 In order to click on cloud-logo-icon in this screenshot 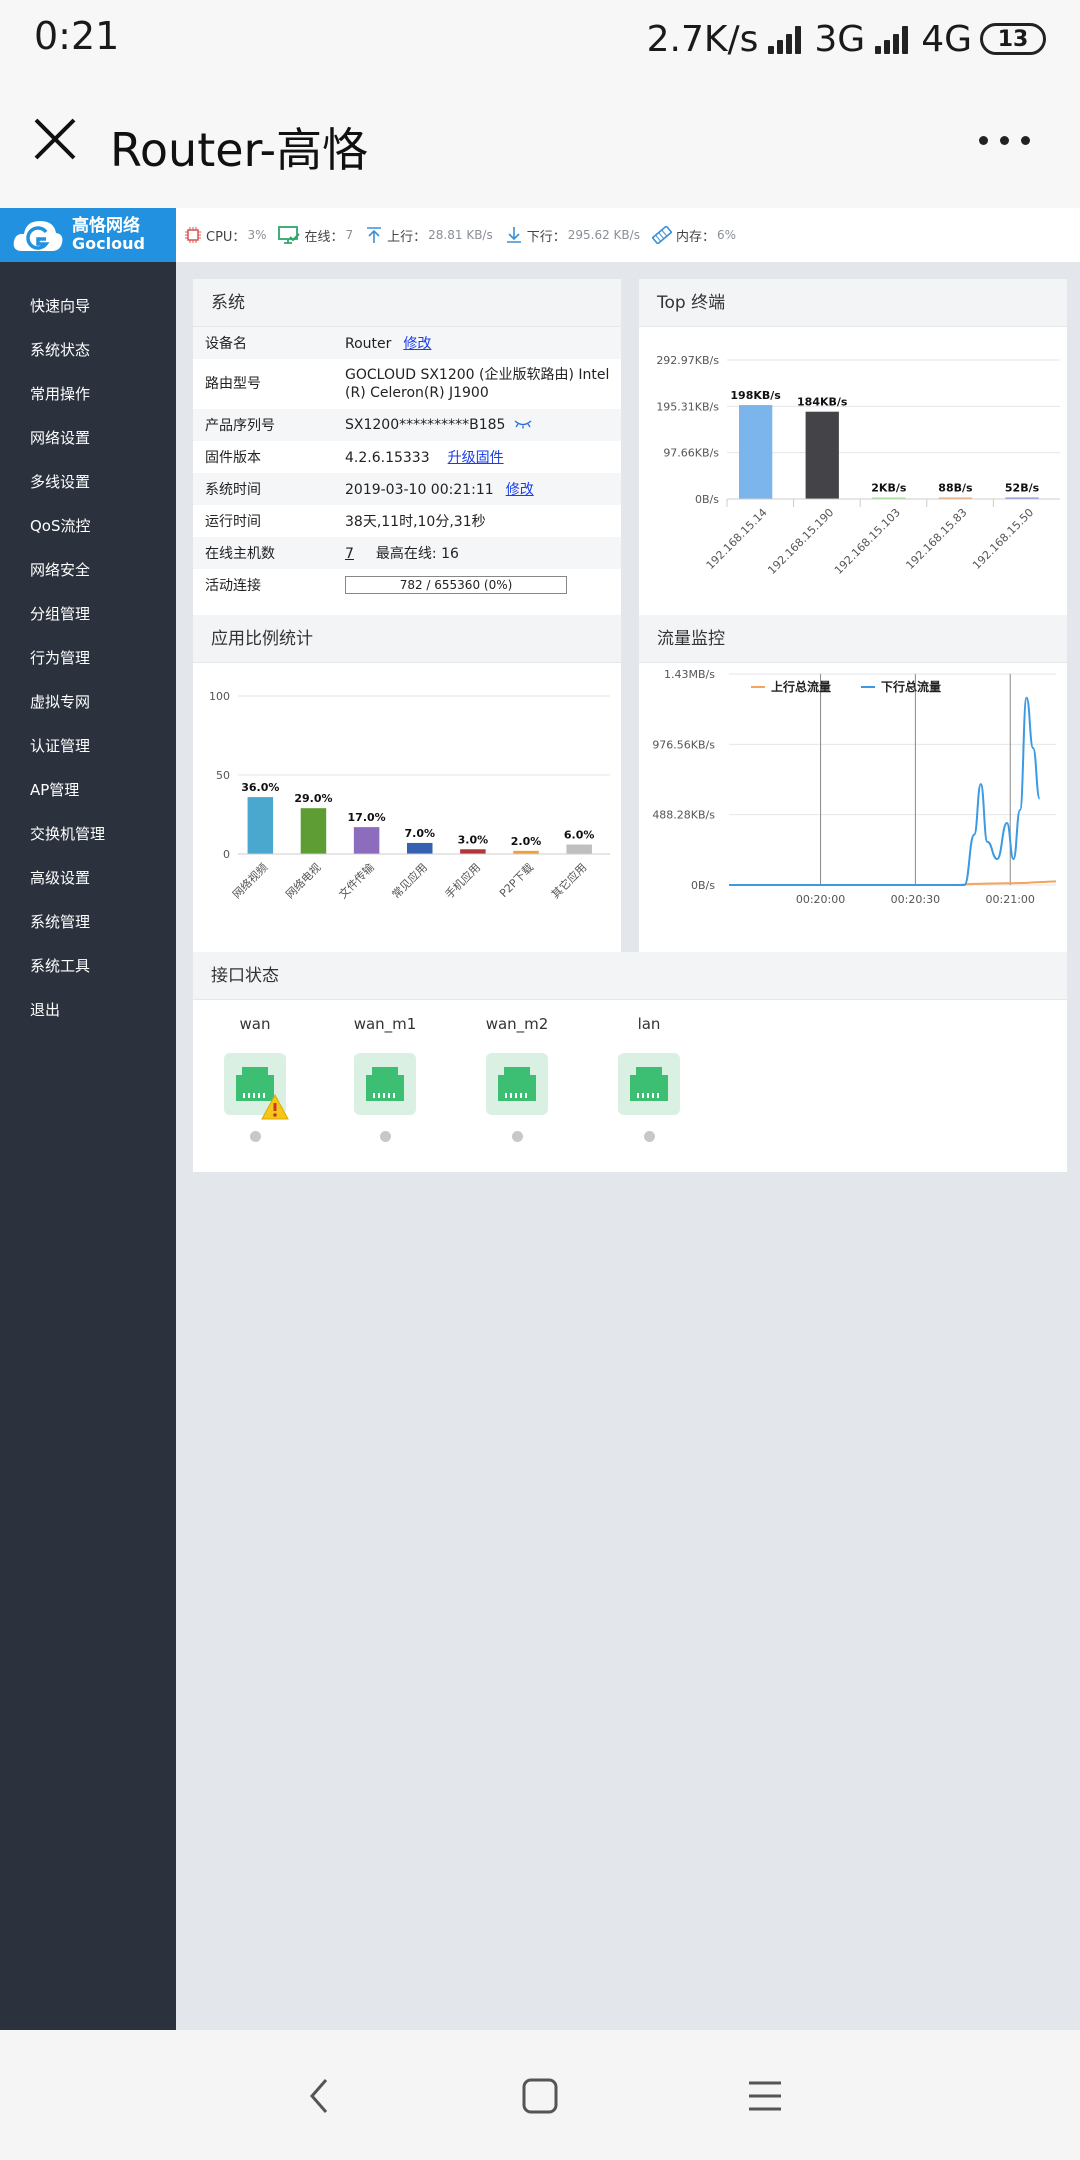, I will do `click(38, 236)`.